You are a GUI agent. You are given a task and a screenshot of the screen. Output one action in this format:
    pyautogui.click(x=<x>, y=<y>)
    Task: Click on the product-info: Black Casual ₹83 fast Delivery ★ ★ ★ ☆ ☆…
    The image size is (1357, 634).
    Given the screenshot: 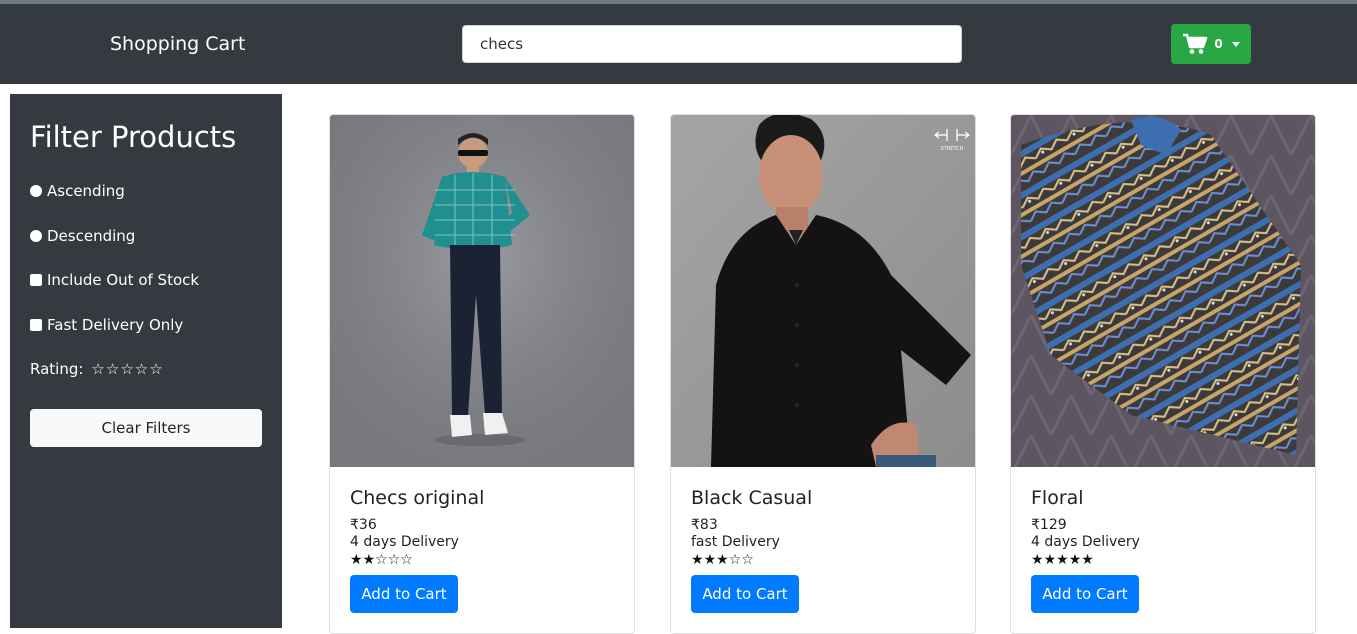 What is the action you would take?
    pyautogui.click(x=828, y=550)
    